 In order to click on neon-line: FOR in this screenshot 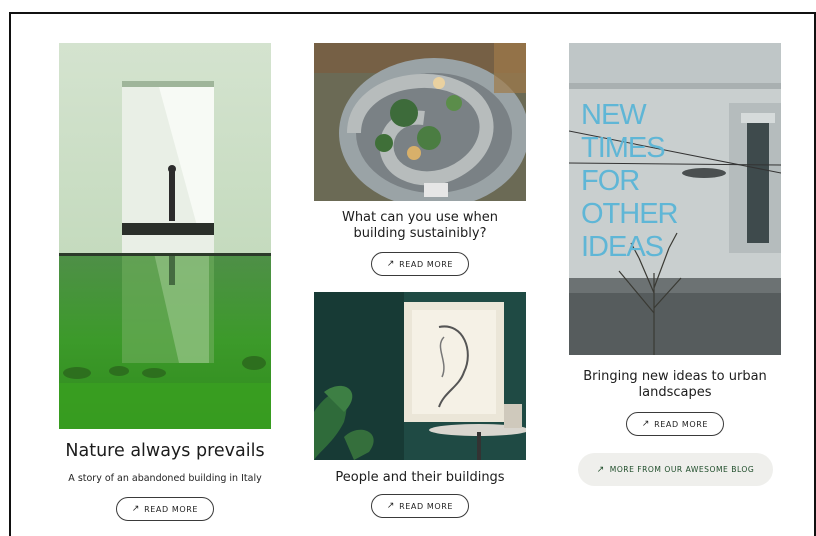, I will do `click(610, 181)`.